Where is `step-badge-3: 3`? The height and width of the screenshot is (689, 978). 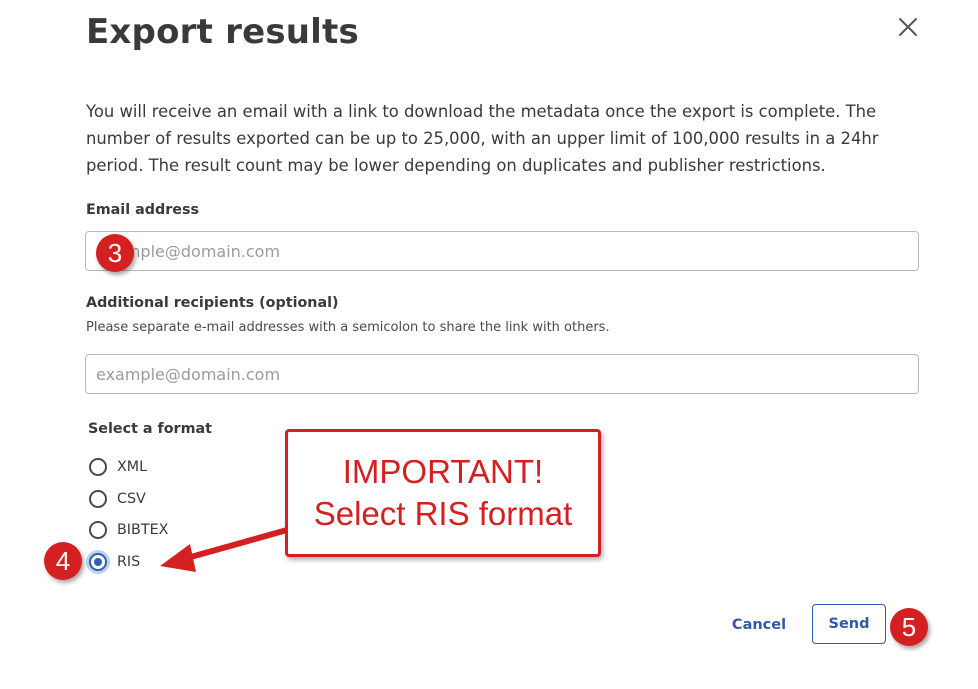
step-badge-3: 3 is located at coordinates (115, 253).